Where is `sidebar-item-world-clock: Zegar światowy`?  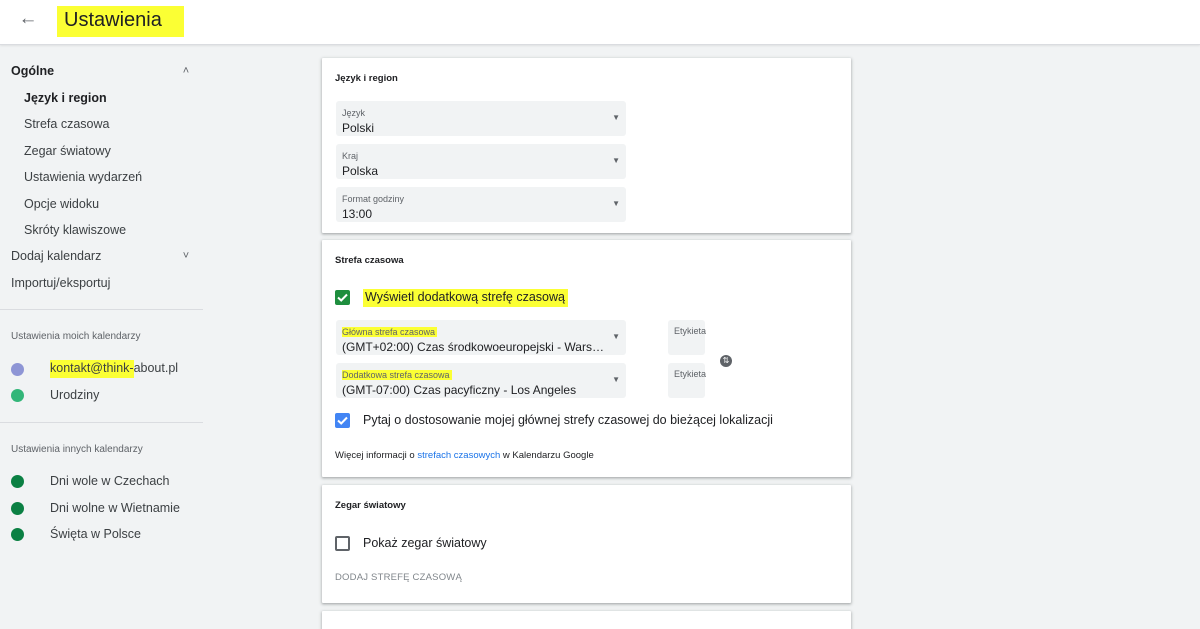
sidebar-item-world-clock: Zegar światowy is located at coordinates (101, 151).